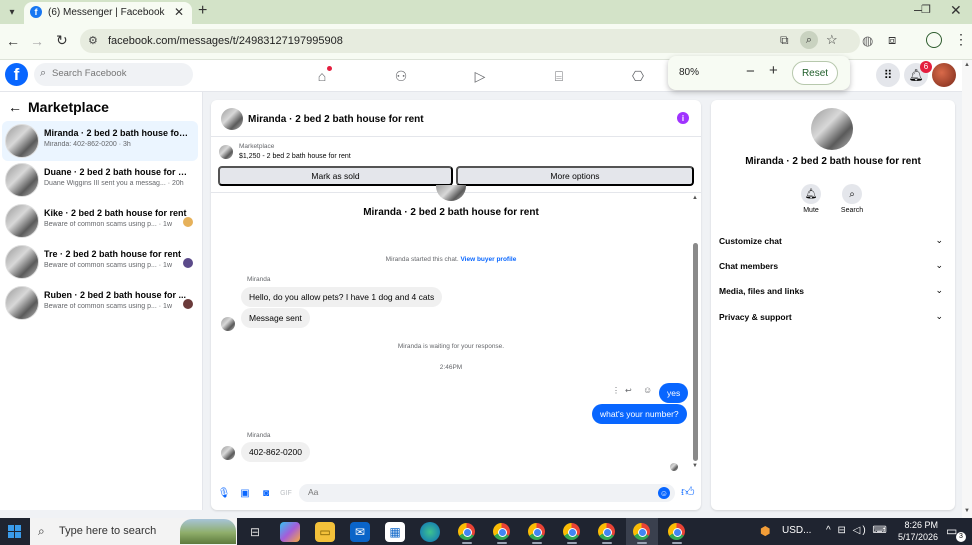 This screenshot has width=972, height=545. What do you see at coordinates (759, 73) in the screenshot?
I see `zoom-popup: 80% − + Reset` at bounding box center [759, 73].